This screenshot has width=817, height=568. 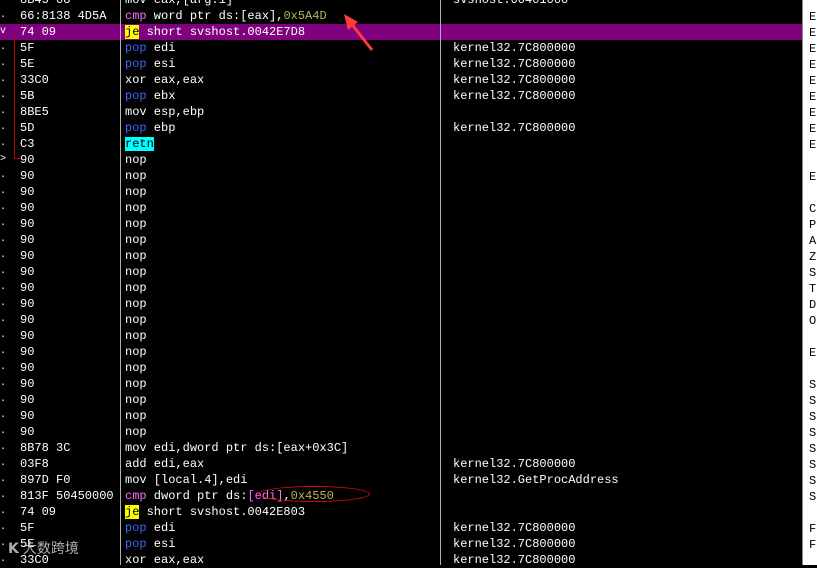 I want to click on hex-bytes: 5B, so click(x=27, y=96).